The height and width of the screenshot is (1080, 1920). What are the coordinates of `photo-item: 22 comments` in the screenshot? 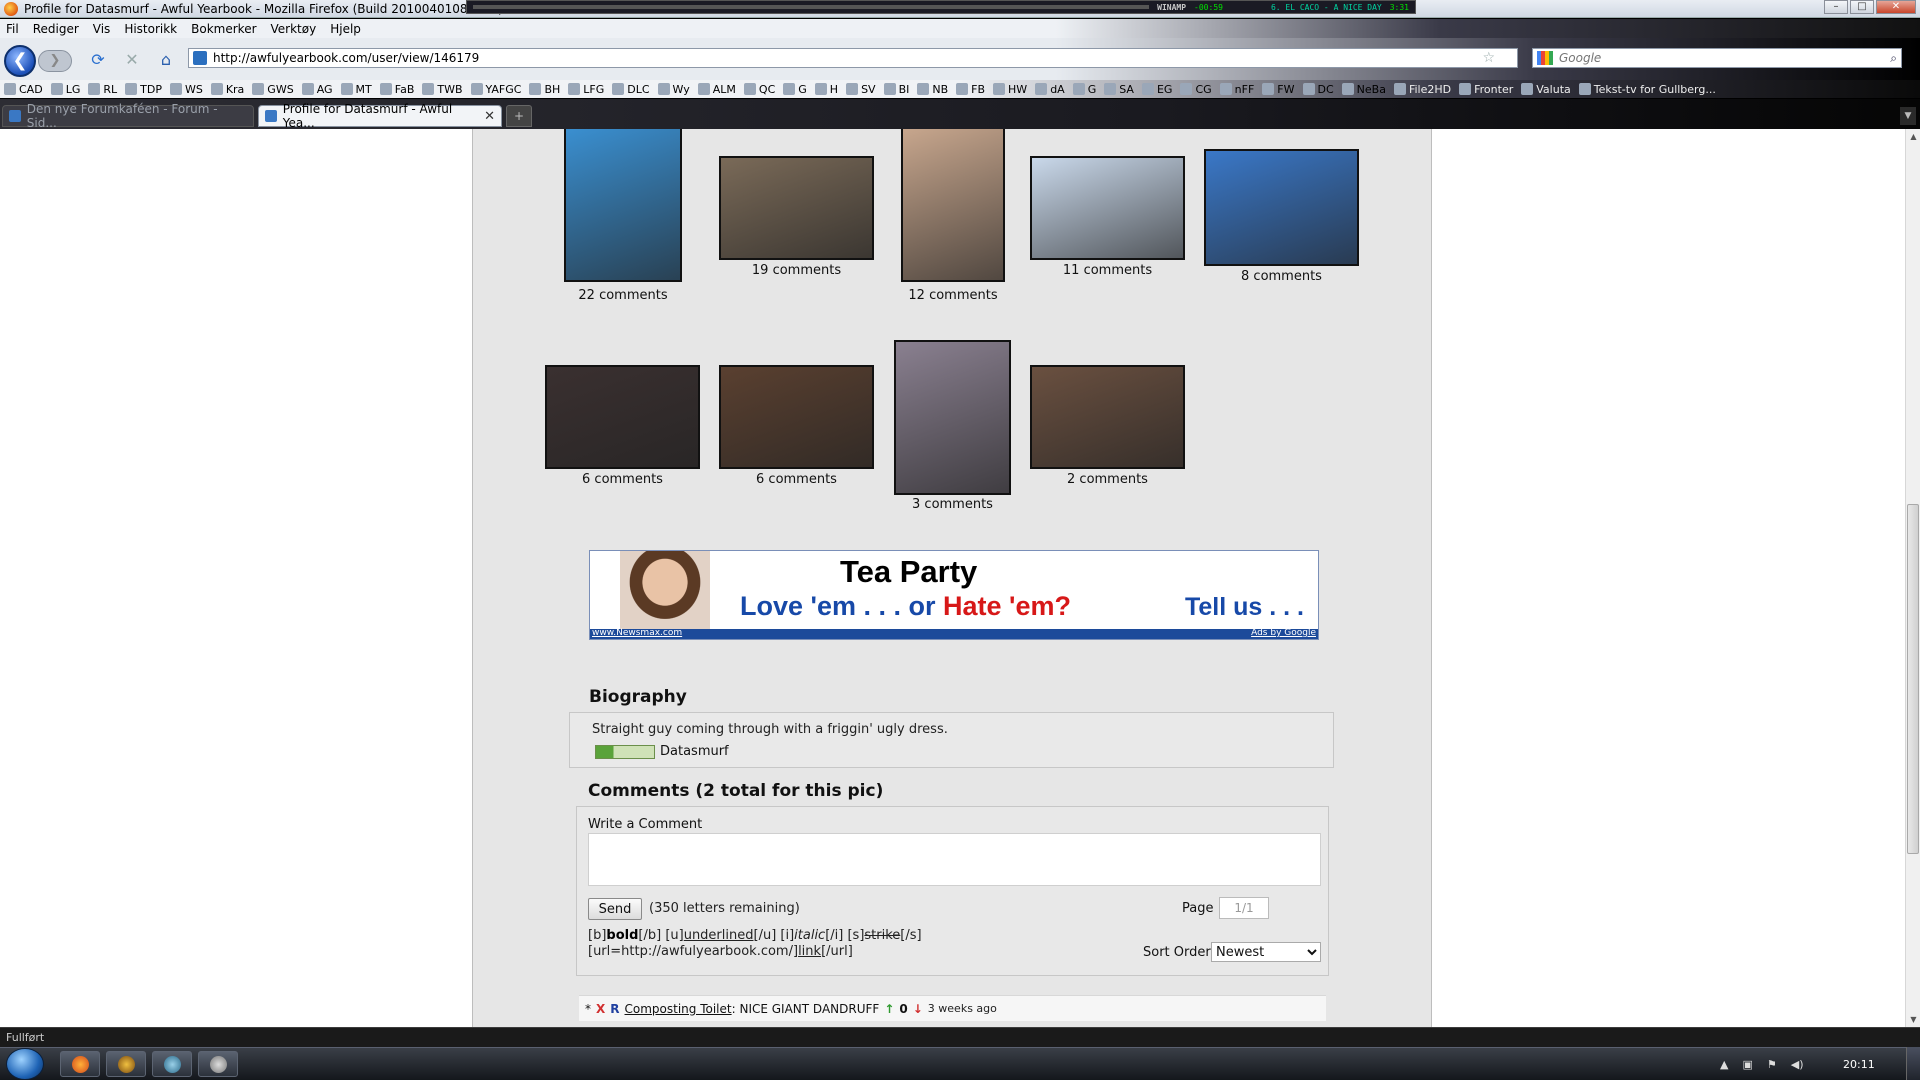 It's located at (623, 216).